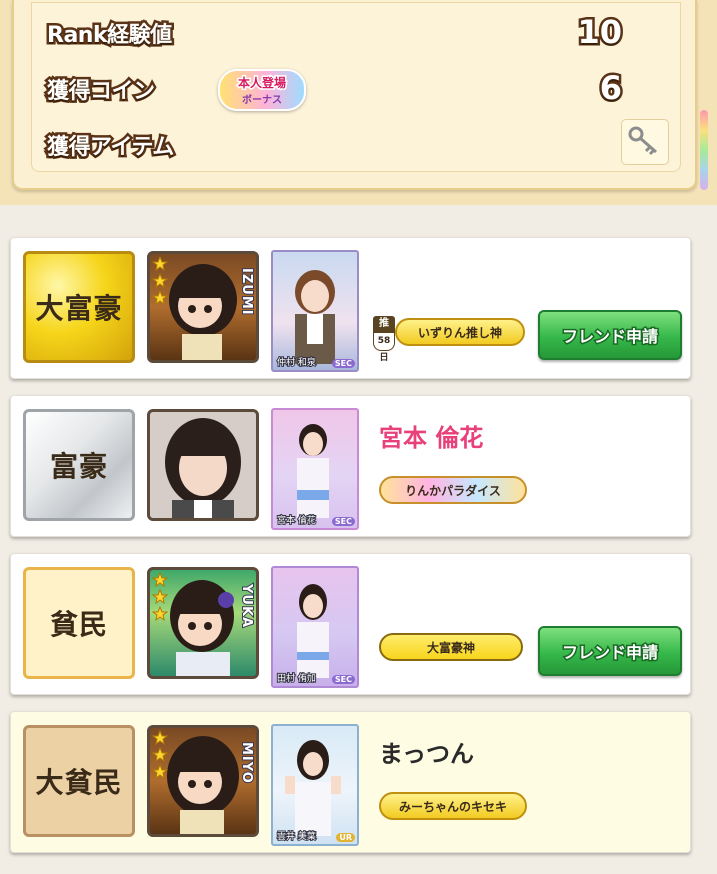 This screenshot has height=874, width=717. Describe the element at coordinates (345, 837) in the screenshot. I see `card-rarity-tag: UR` at that location.